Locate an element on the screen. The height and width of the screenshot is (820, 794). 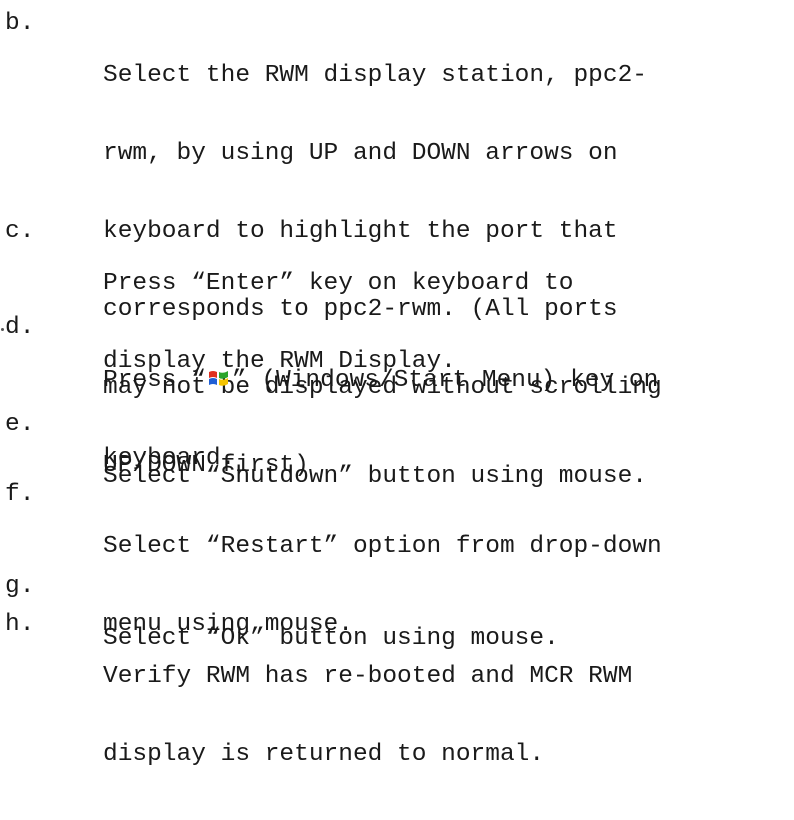
step-letter: f. is located at coordinates (20, 494).